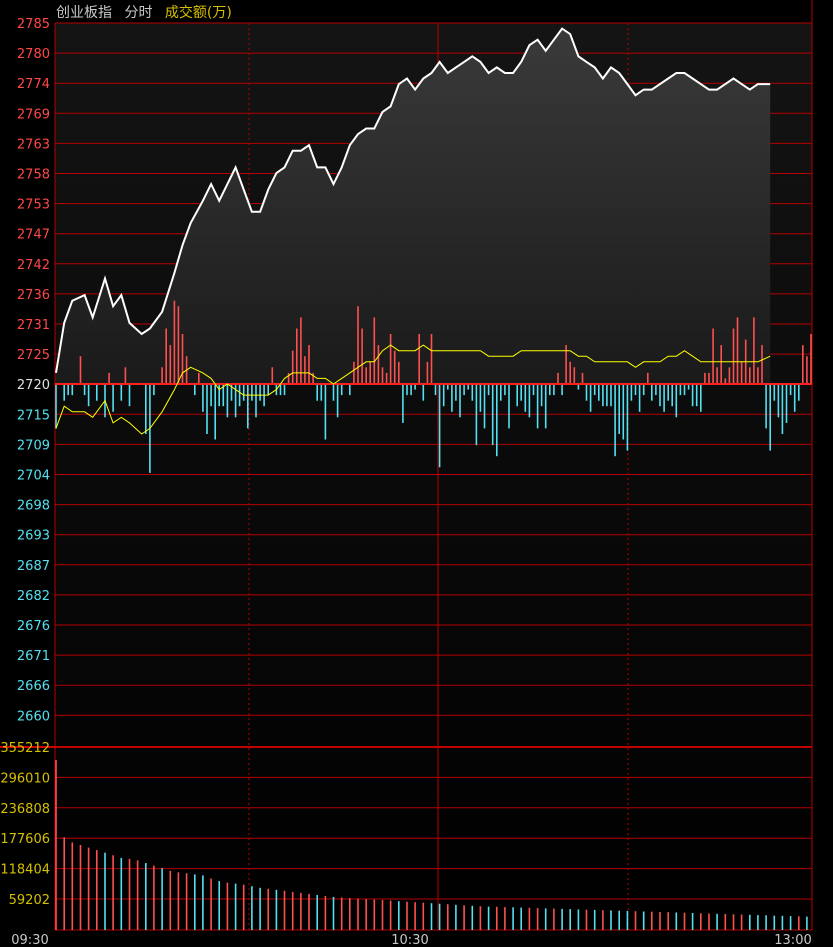 The image size is (833, 947). Describe the element at coordinates (33, 506) in the screenshot. I see `price-tick-label: 2698` at that location.